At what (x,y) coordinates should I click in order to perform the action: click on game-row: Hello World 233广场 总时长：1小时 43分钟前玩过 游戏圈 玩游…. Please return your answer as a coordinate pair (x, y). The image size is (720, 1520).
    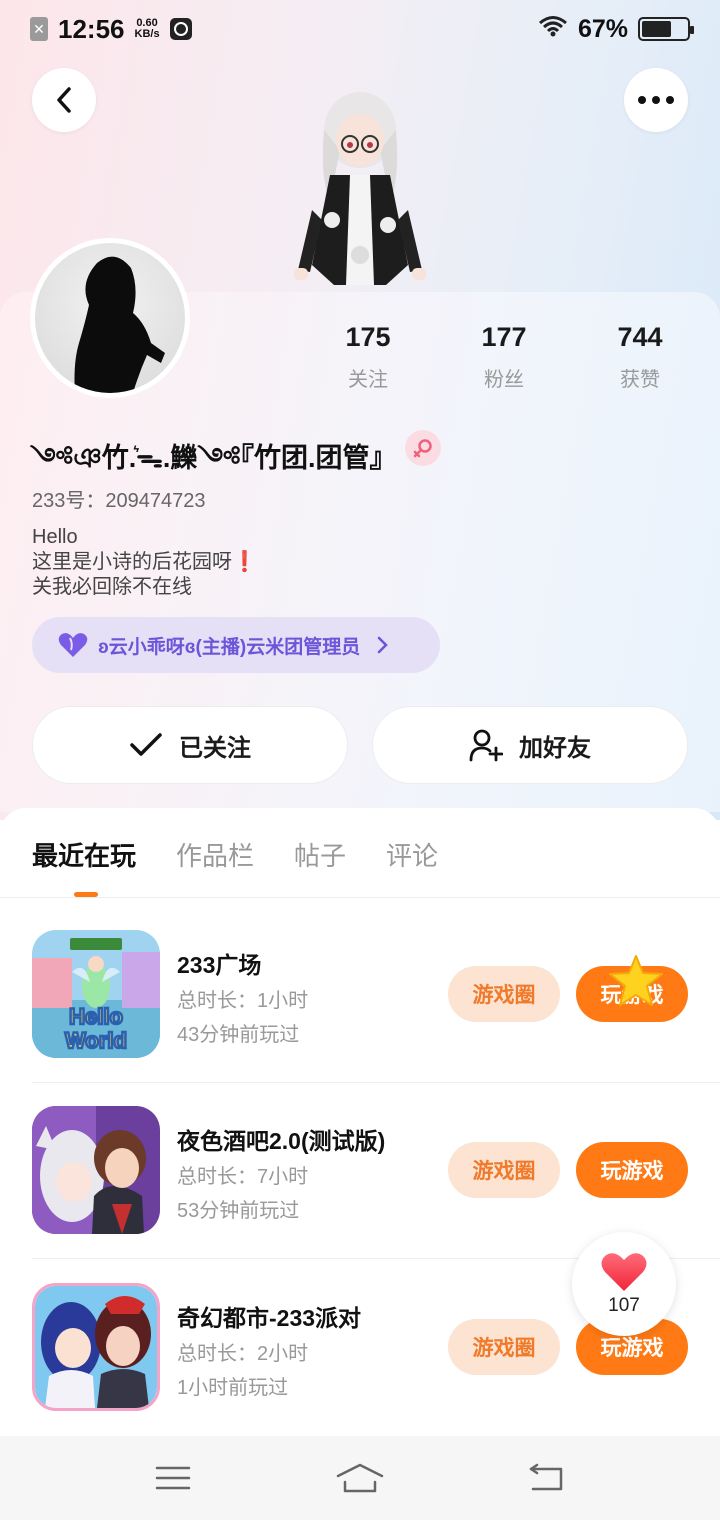
    Looking at the image, I should click on (360, 995).